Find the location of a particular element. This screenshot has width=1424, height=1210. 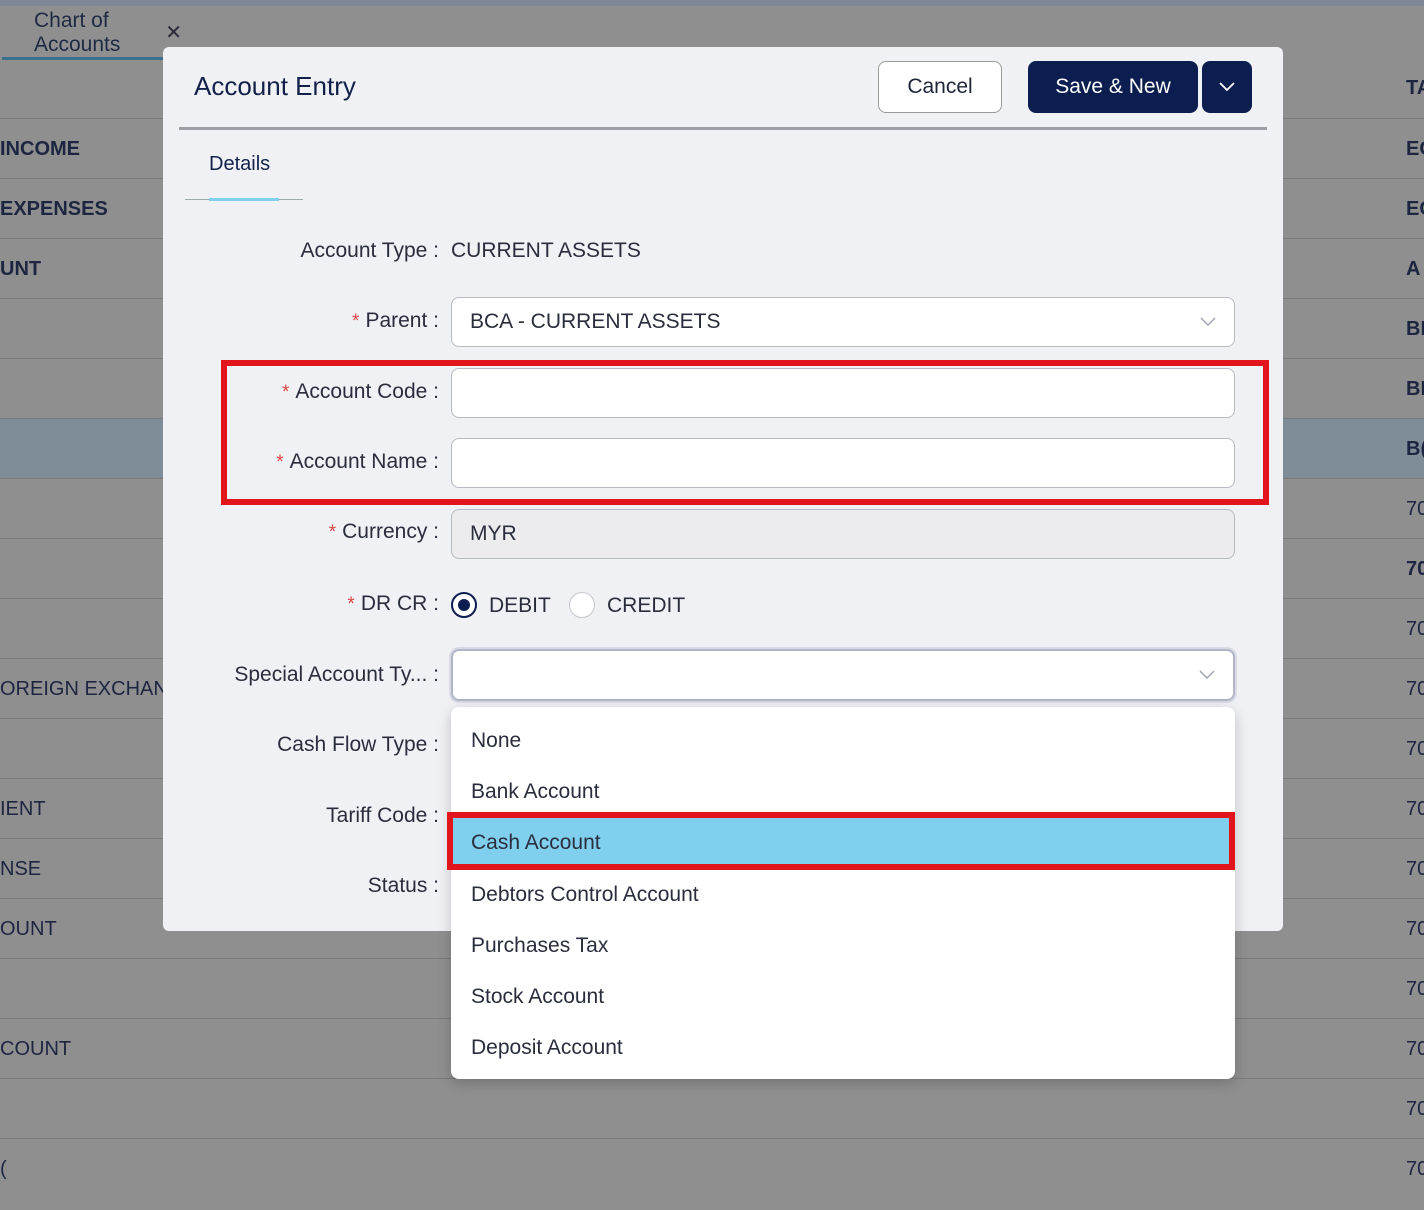

row-name: INCOME is located at coordinates (40, 148).